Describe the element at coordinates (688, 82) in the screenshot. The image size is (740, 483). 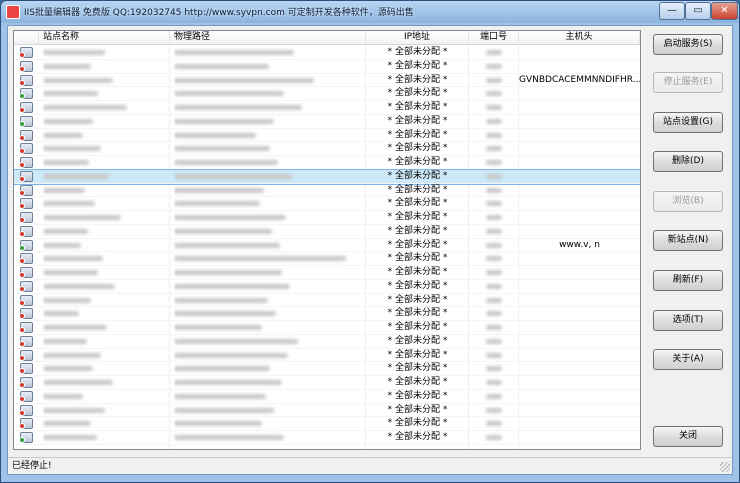
I see `stop-service-button: 停止服务(E)` at that location.